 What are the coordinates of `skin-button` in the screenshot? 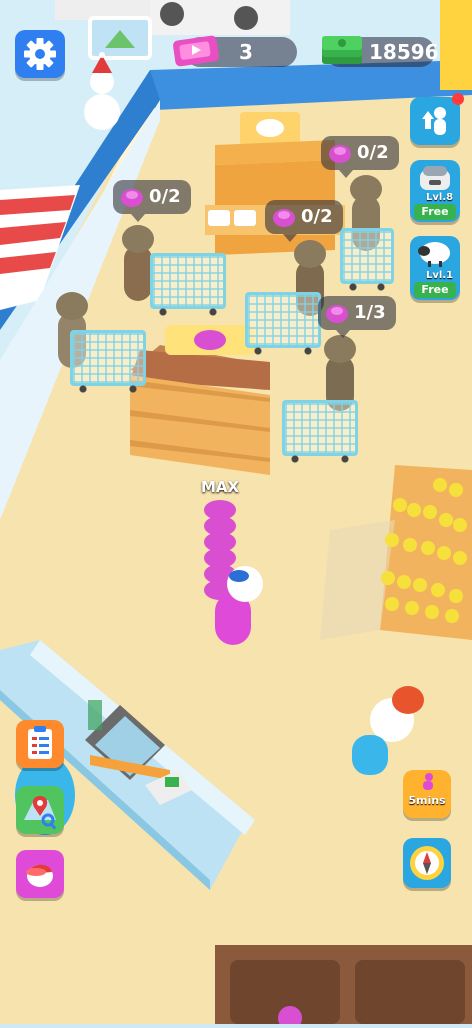 It's located at (40, 874).